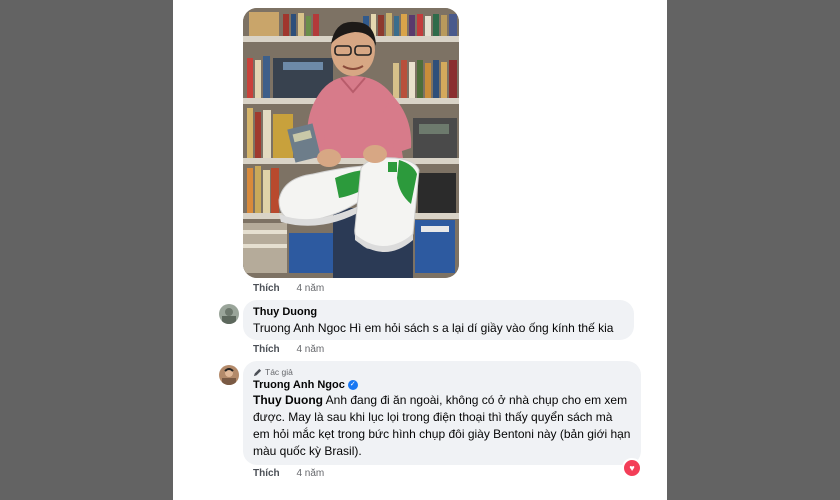 This screenshot has width=840, height=500. What do you see at coordinates (442, 372) in the screenshot?
I see `author-badge: Tác giả` at bounding box center [442, 372].